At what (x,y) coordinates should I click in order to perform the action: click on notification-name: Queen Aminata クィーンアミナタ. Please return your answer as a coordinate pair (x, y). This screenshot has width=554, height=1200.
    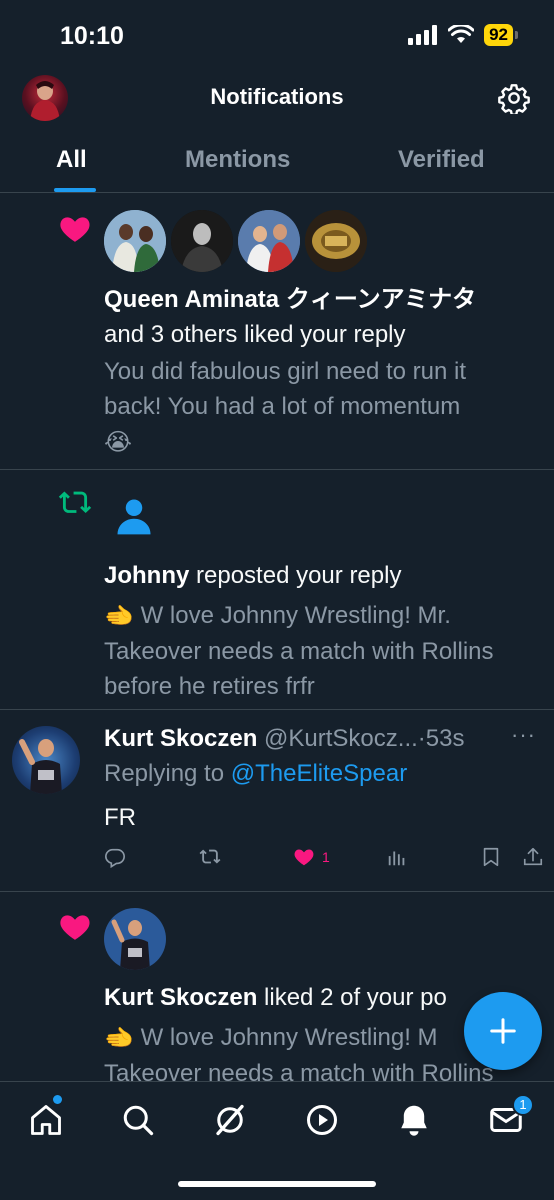
    Looking at the image, I should click on (290, 299).